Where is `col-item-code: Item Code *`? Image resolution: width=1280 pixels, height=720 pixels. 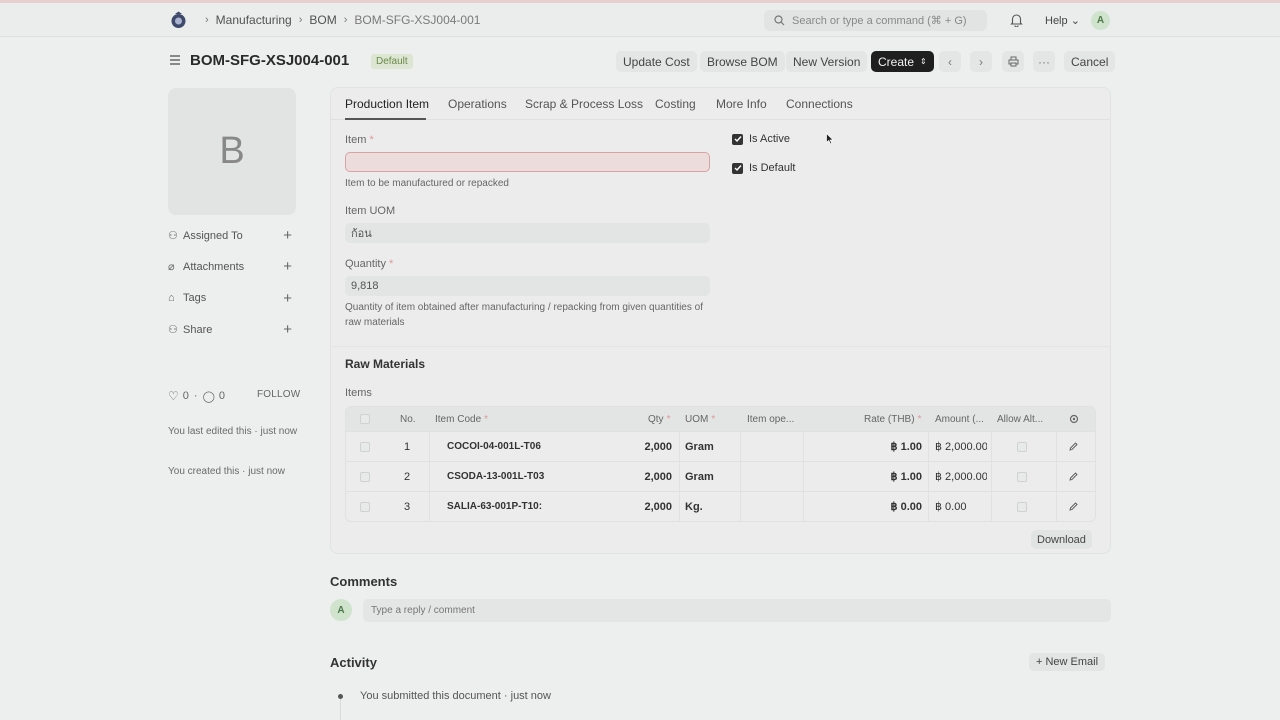
col-item-code: Item Code * is located at coordinates (461, 419).